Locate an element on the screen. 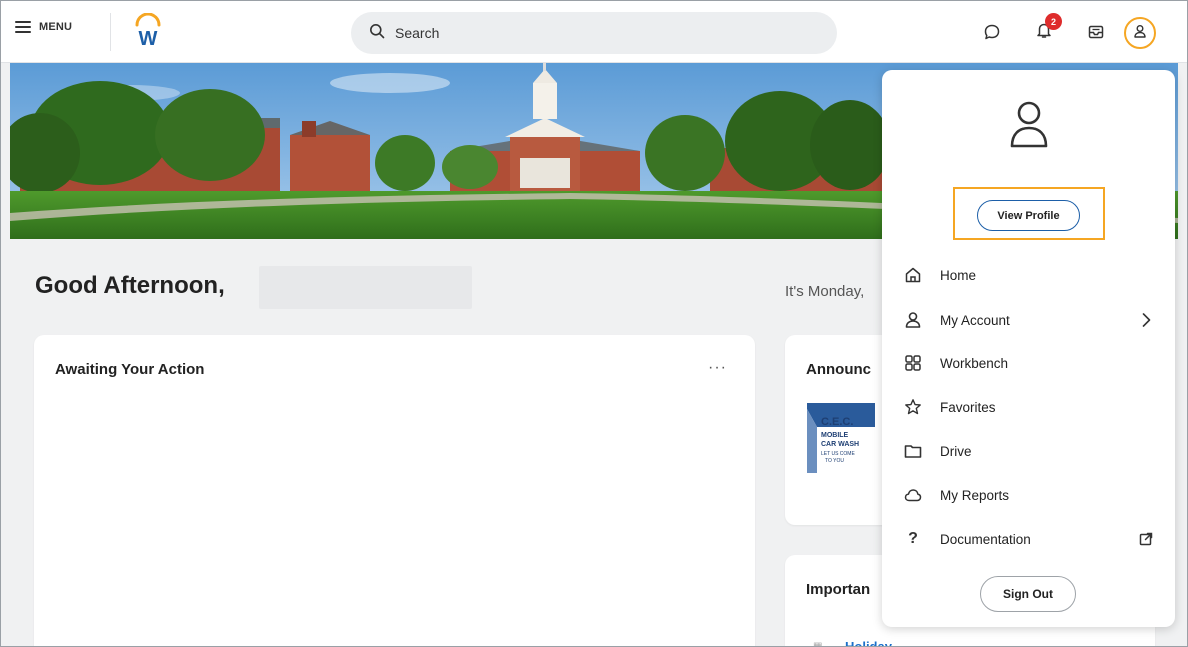  menu-item-my-account: My Account is located at coordinates (1029, 320).